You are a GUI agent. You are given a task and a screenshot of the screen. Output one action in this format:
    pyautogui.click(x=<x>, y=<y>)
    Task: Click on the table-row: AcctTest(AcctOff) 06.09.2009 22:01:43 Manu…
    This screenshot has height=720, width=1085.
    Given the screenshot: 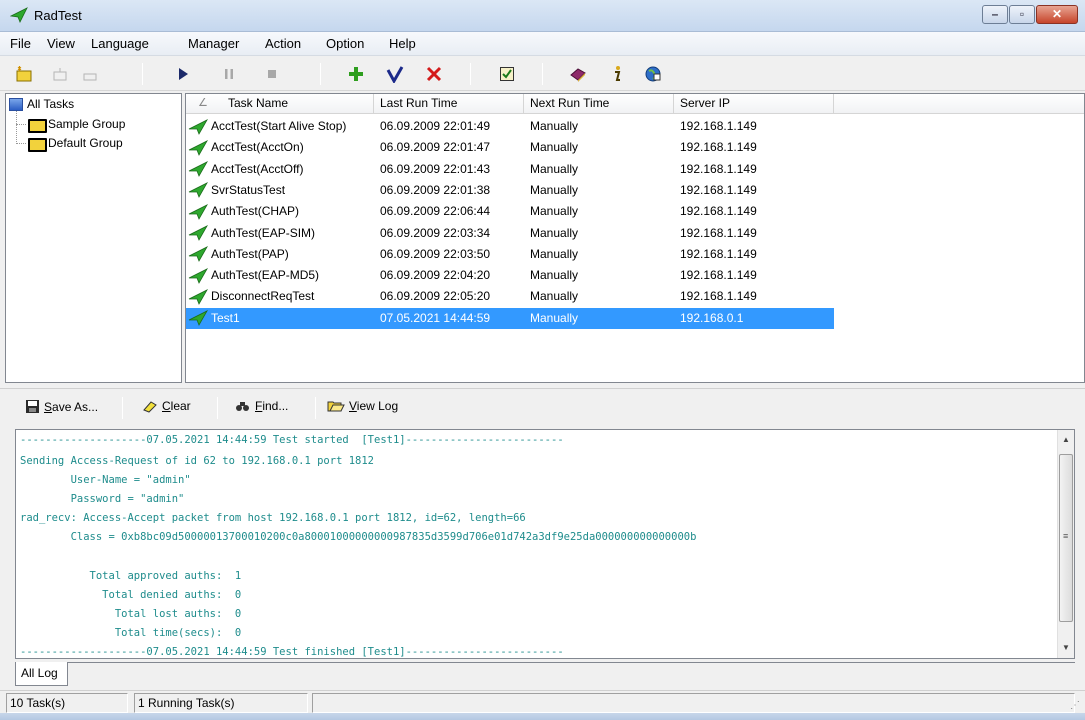 What is the action you would take?
    pyautogui.click(x=510, y=169)
    